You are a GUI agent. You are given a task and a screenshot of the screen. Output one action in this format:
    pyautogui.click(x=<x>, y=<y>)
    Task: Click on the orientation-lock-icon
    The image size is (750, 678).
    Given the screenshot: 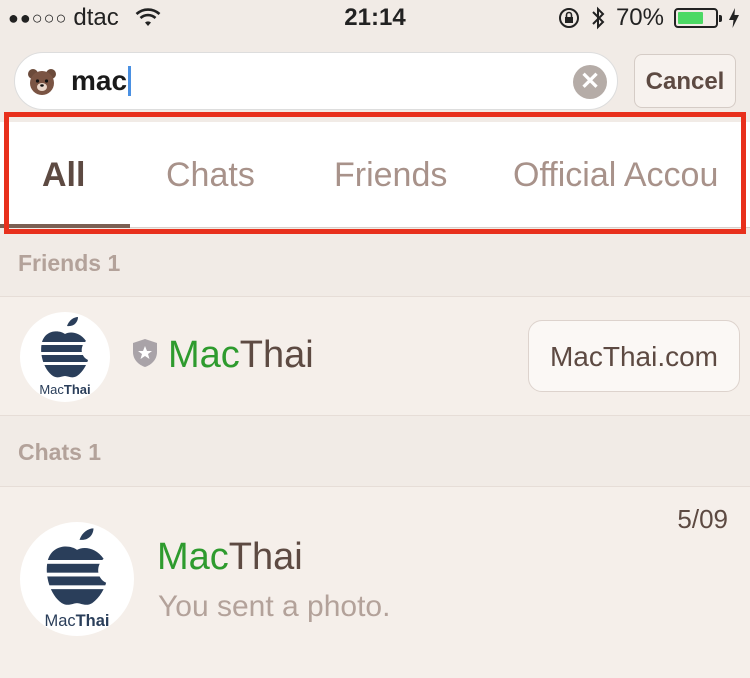 What is the action you would take?
    pyautogui.click(x=568, y=18)
    